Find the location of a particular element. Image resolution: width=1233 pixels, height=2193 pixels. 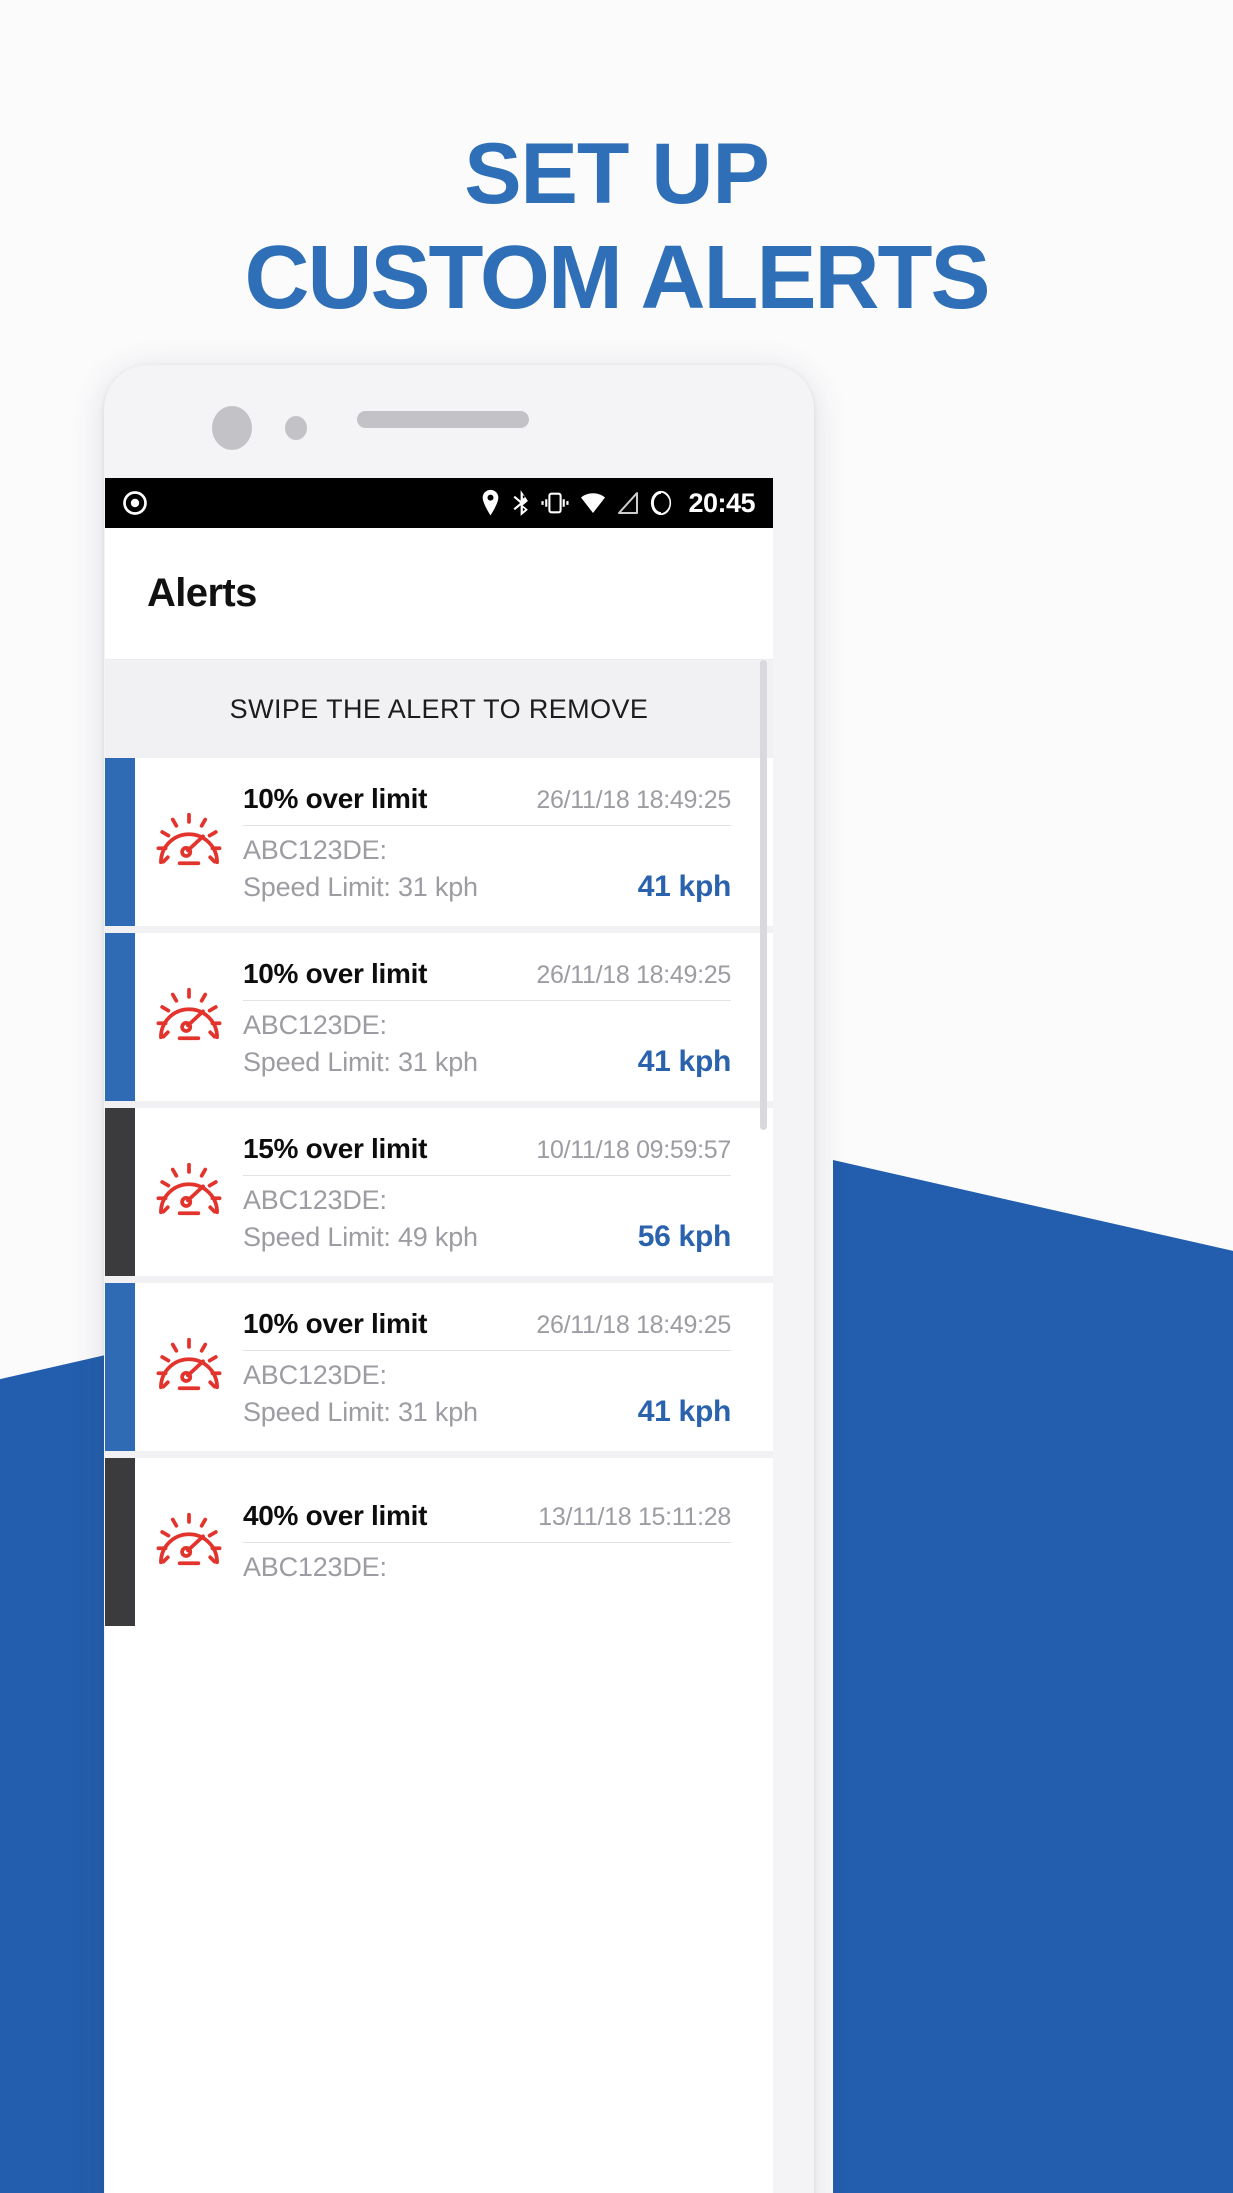

location-pin-icon is located at coordinates (491, 502).